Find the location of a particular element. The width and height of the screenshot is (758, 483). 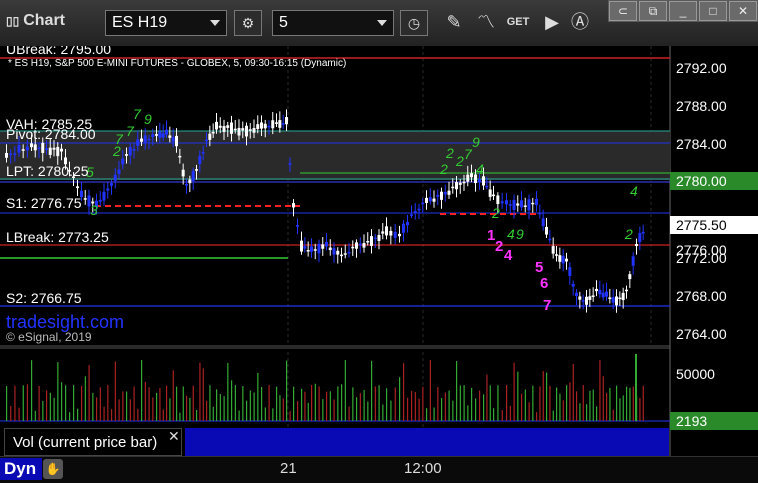

lpt-label: LPT: 2780.25 is located at coordinates (47, 171).